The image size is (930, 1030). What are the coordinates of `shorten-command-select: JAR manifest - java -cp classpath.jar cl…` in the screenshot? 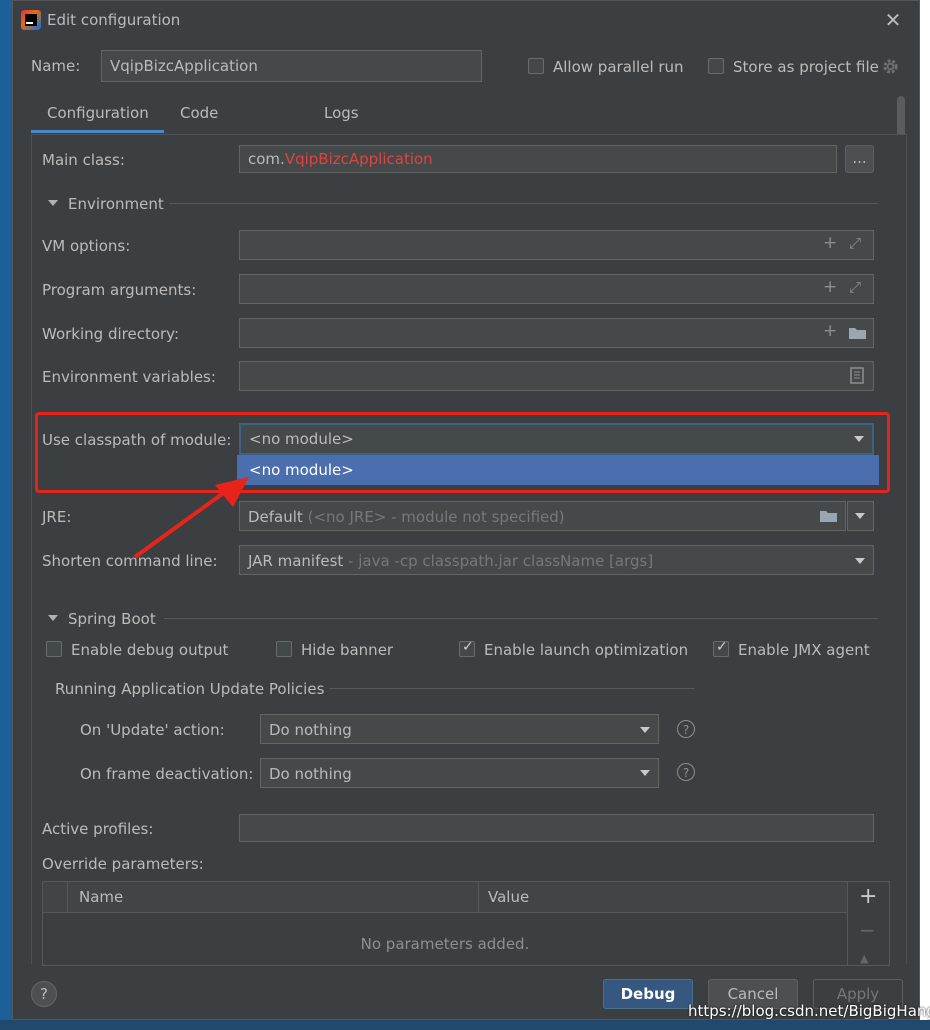 It's located at (556, 560).